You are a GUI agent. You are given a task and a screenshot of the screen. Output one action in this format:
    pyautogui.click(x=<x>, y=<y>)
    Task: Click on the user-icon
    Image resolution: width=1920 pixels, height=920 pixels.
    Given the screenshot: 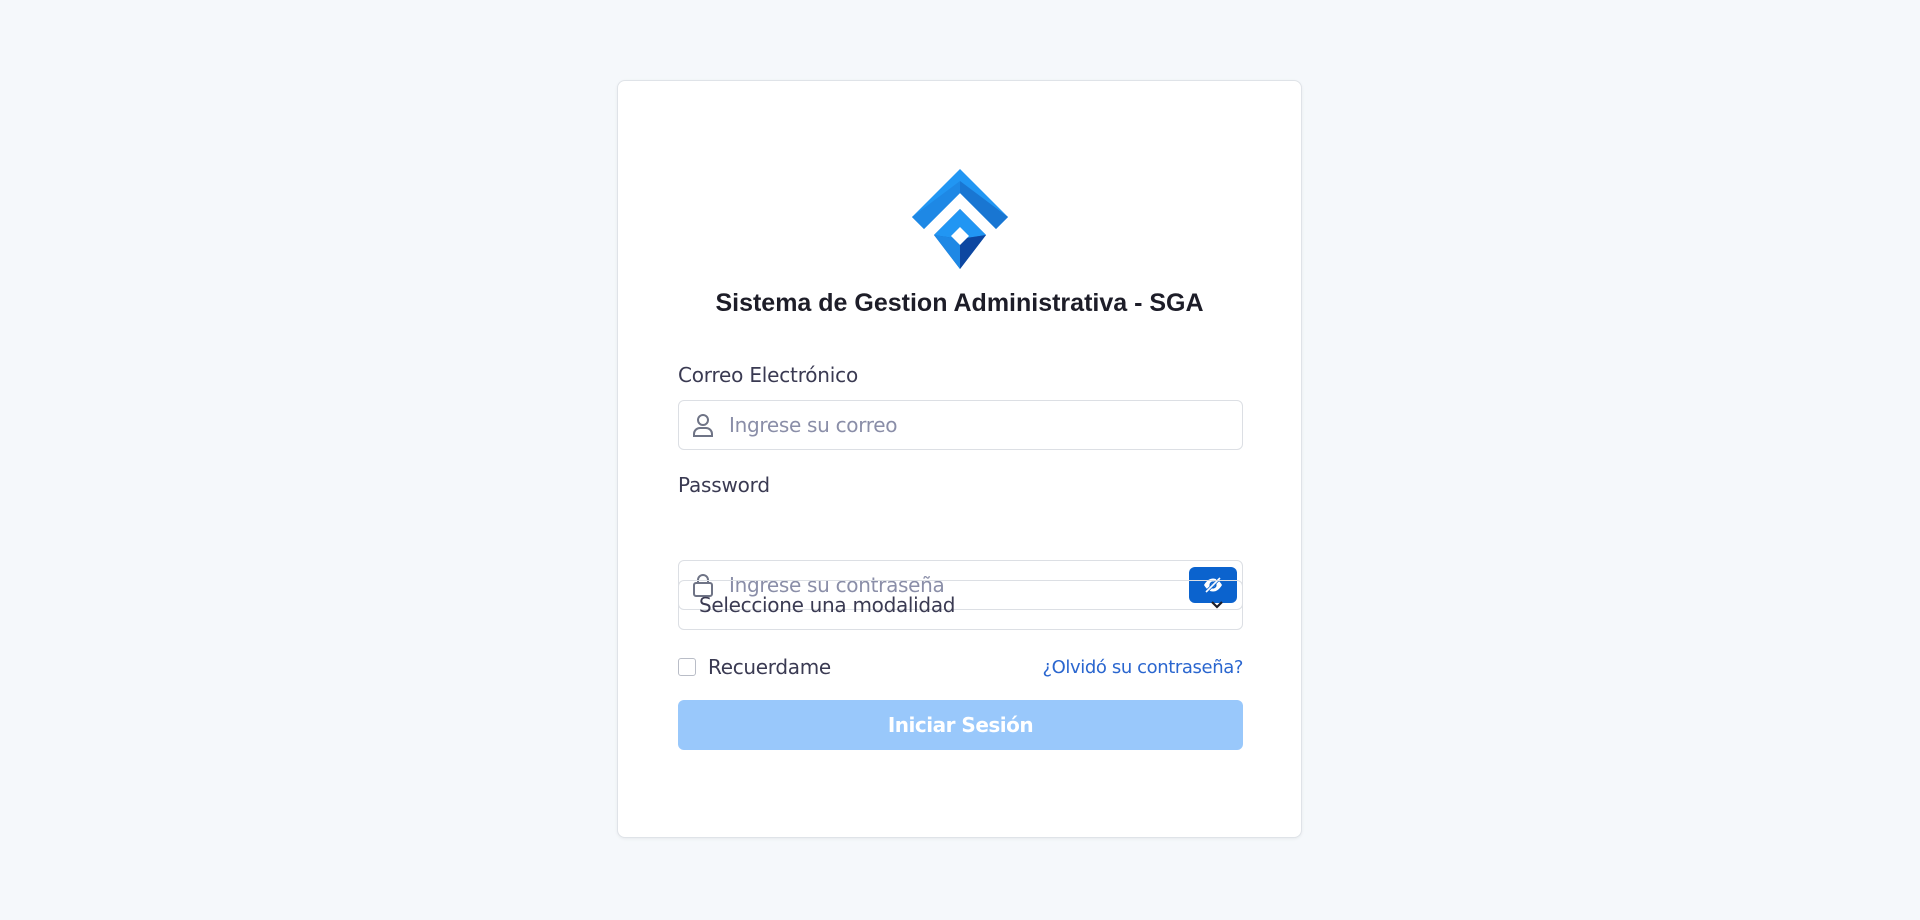 What is the action you would take?
    pyautogui.click(x=703, y=425)
    